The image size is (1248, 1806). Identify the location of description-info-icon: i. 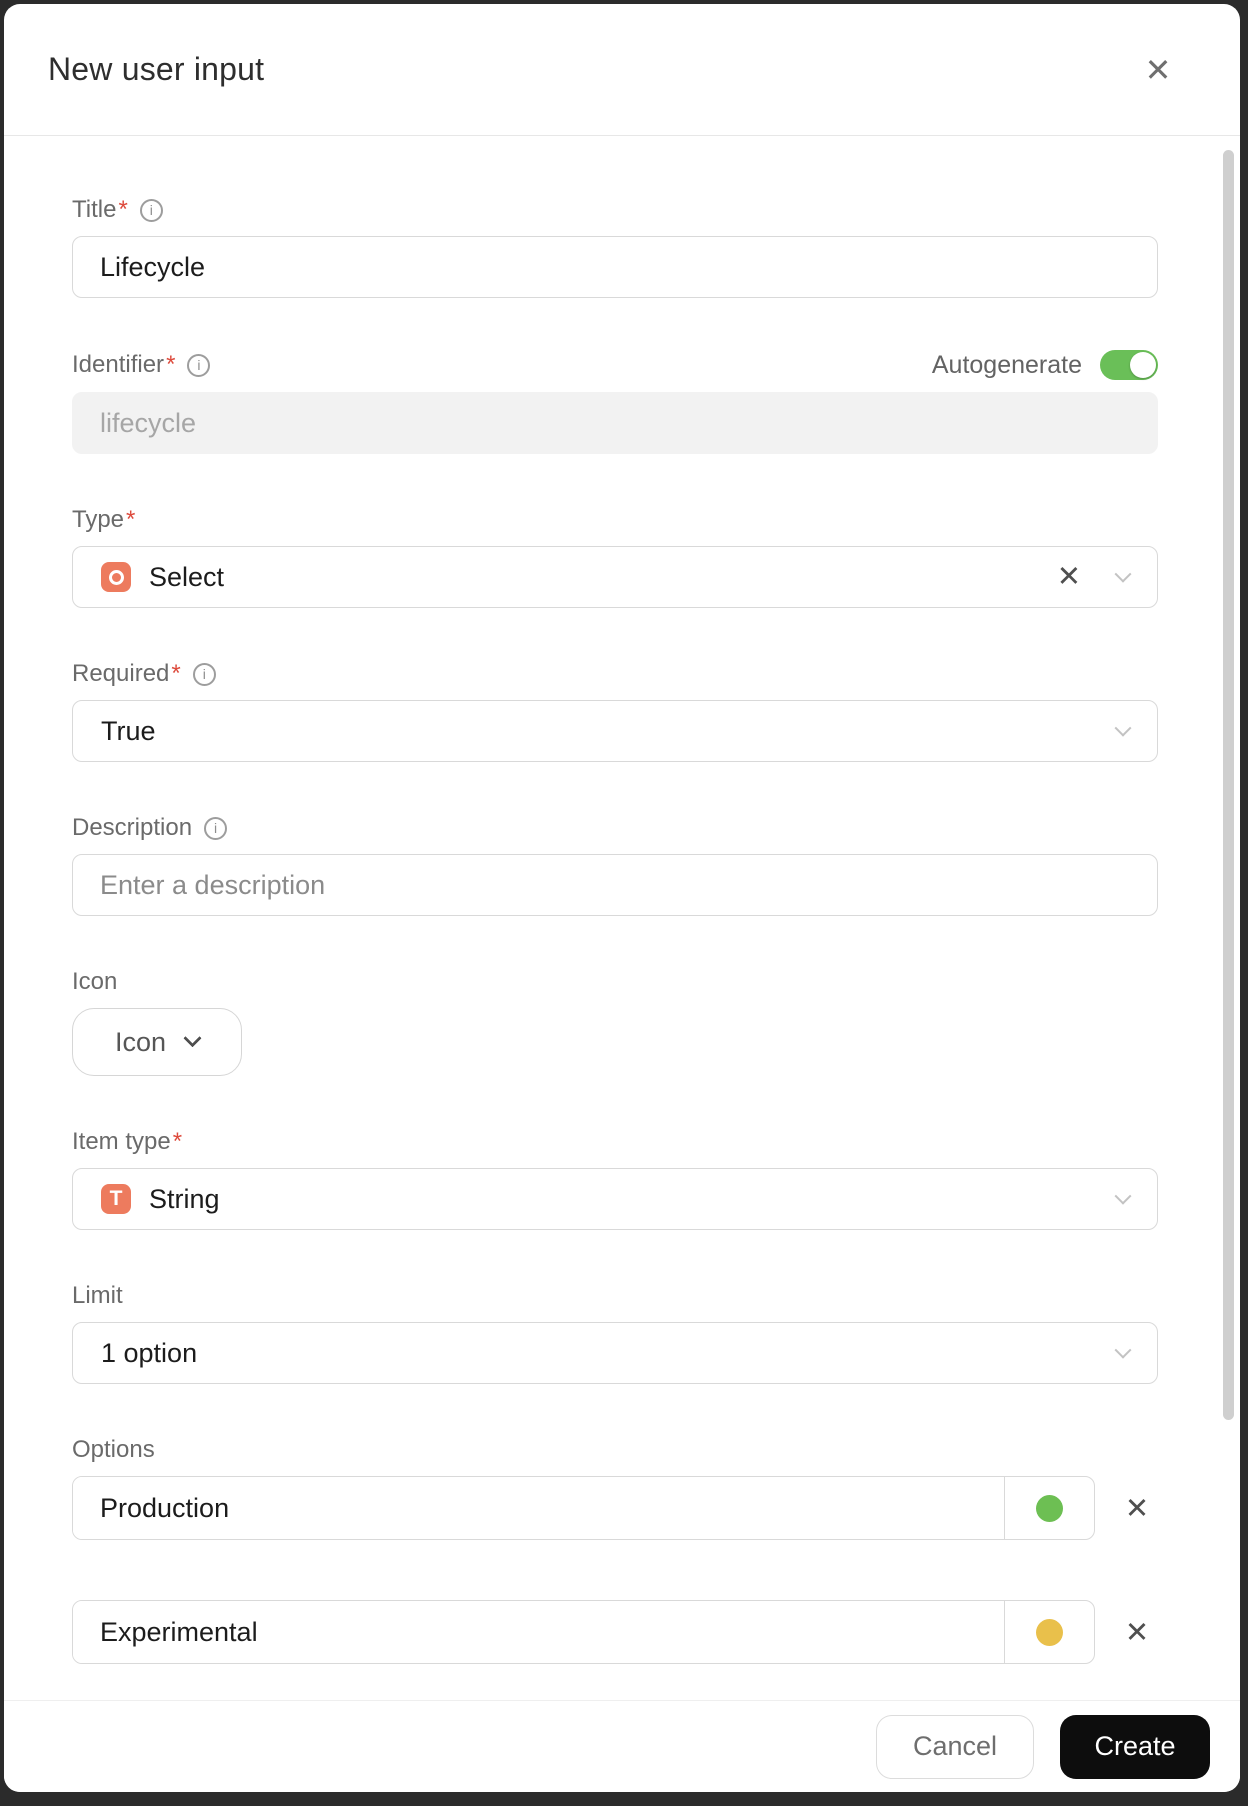
(216, 828).